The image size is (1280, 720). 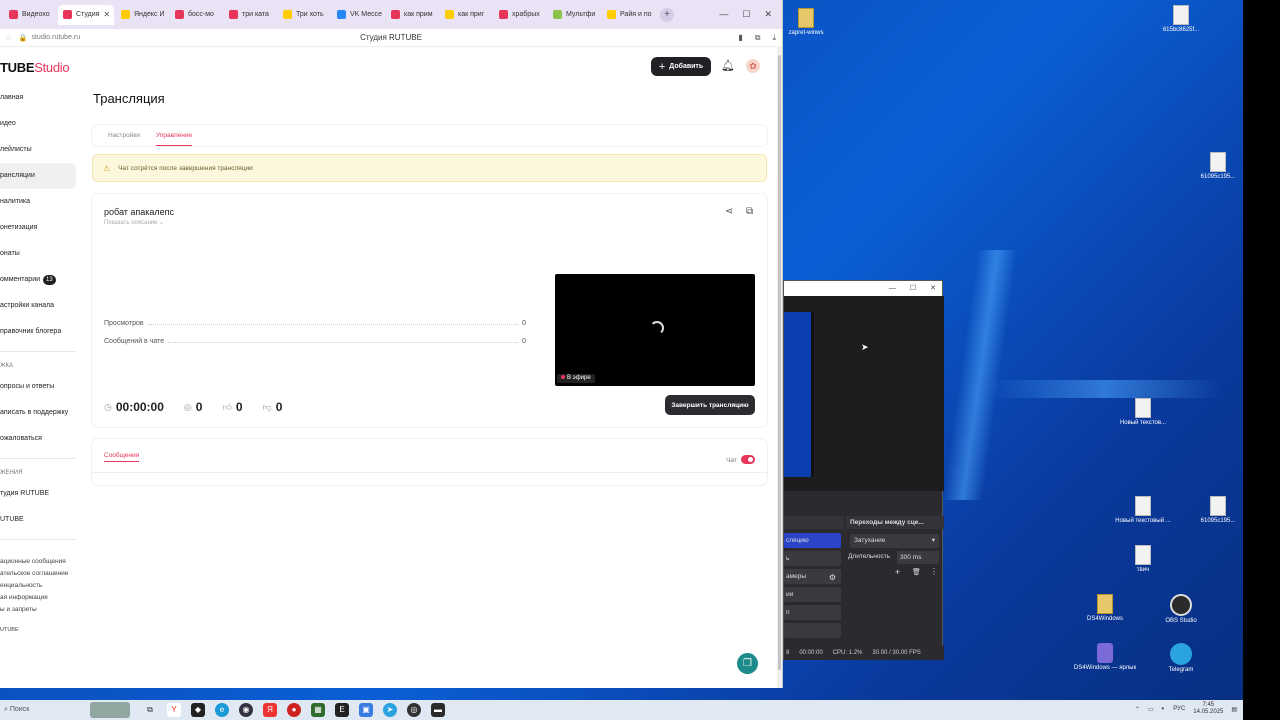 I want to click on trash-icon: 🗑, so click(x=916, y=572).